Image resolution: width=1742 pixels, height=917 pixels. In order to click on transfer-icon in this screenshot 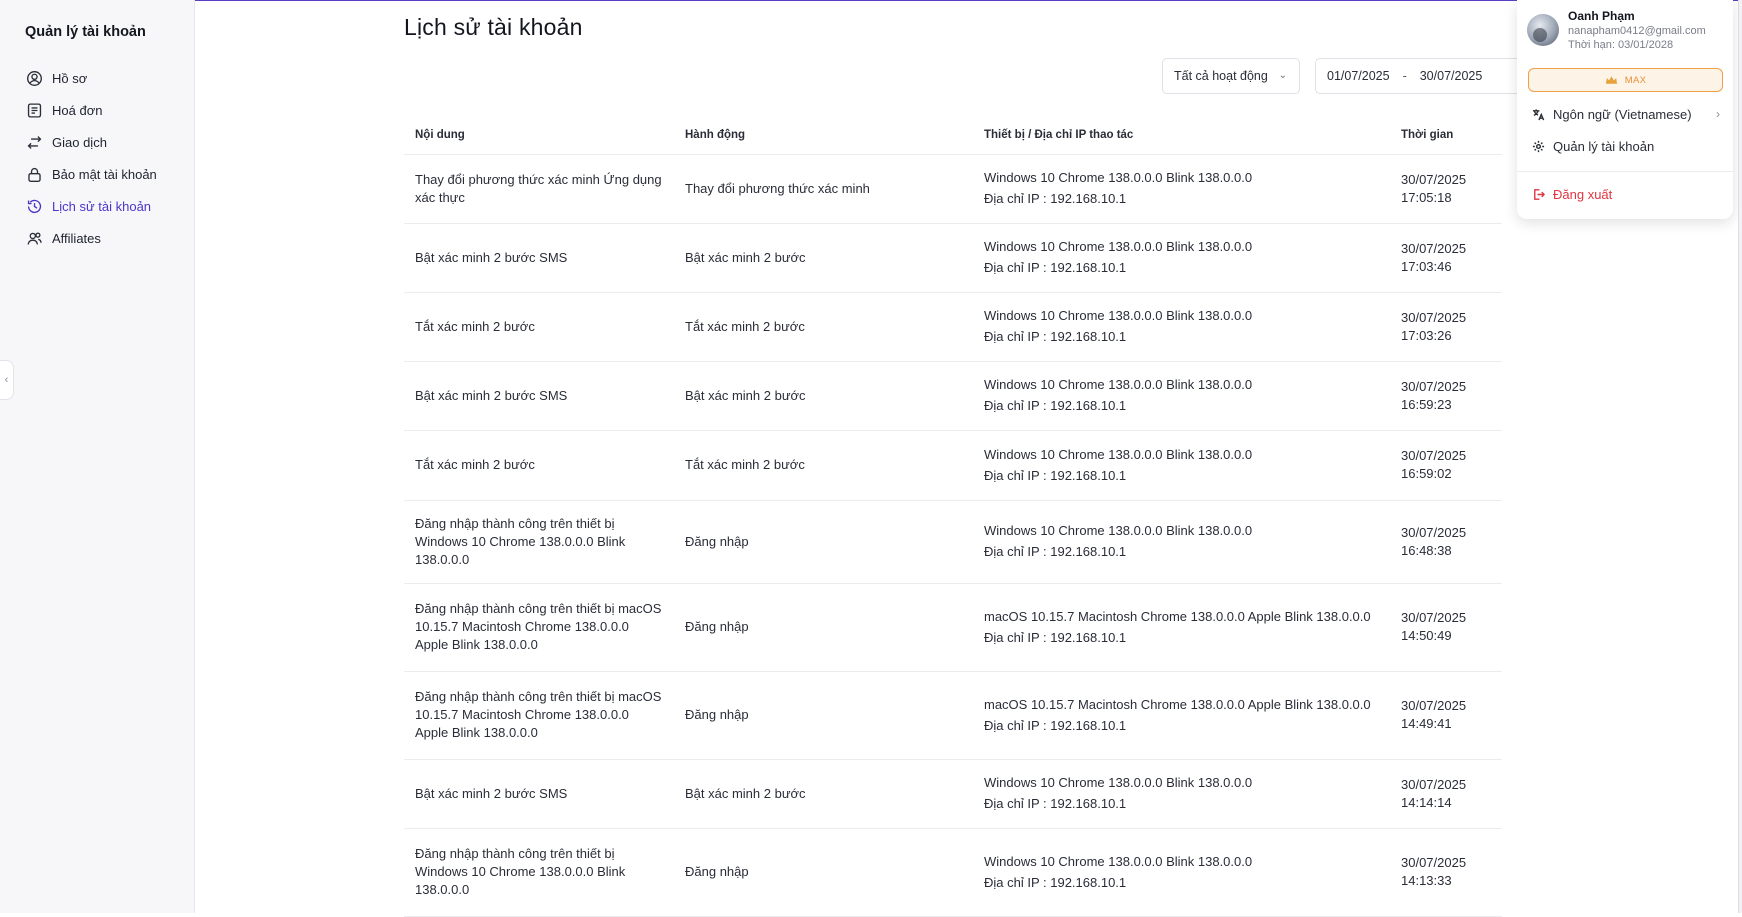, I will do `click(34, 142)`.